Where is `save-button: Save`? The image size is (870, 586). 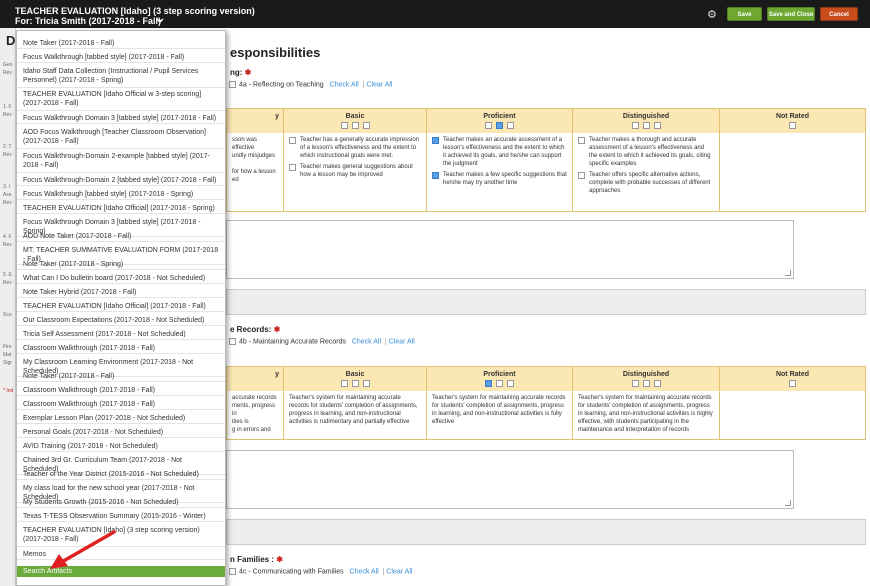
save-button: Save is located at coordinates (744, 14).